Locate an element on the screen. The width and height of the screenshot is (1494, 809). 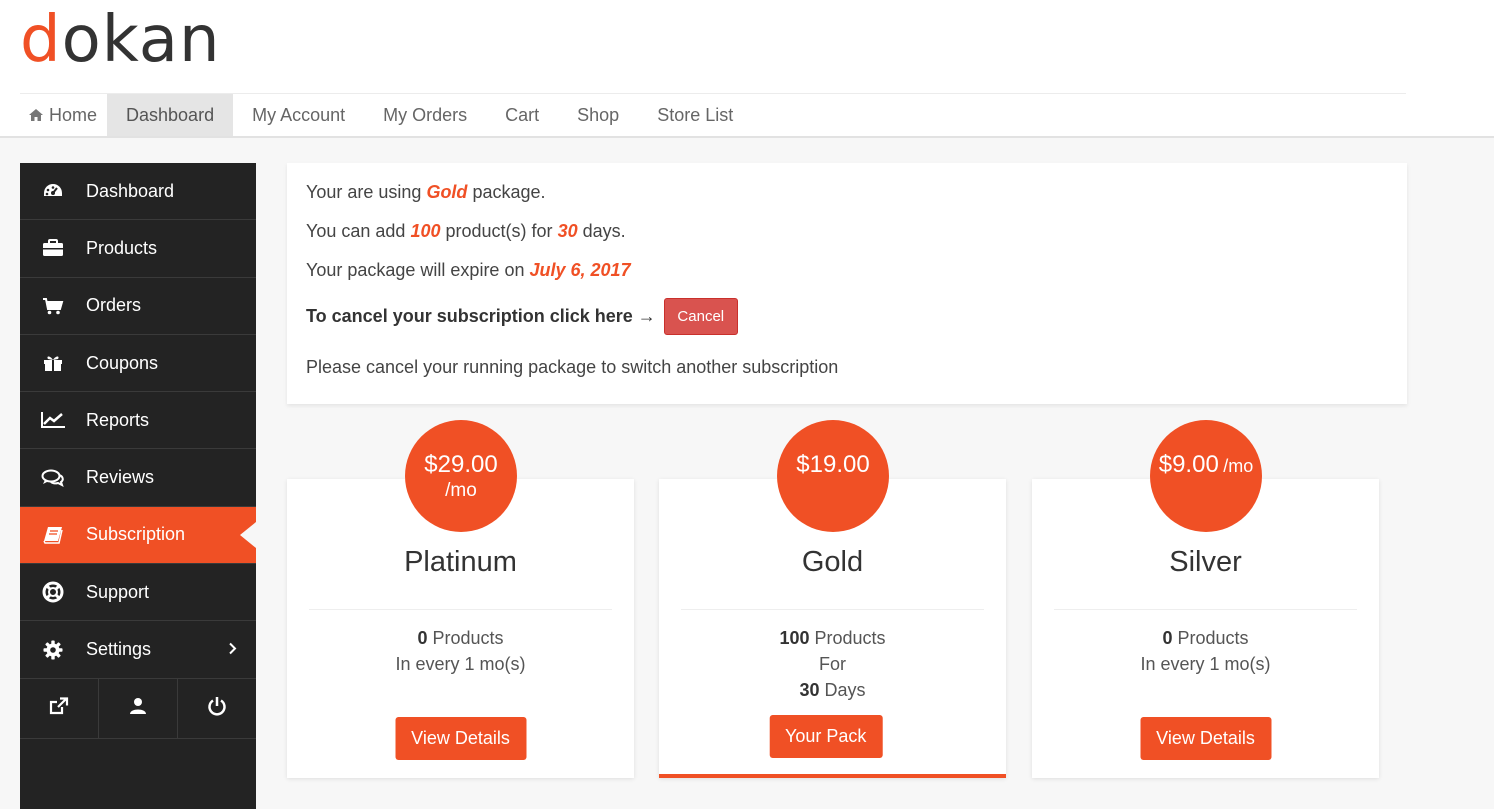
user-icon is located at coordinates (138, 708).